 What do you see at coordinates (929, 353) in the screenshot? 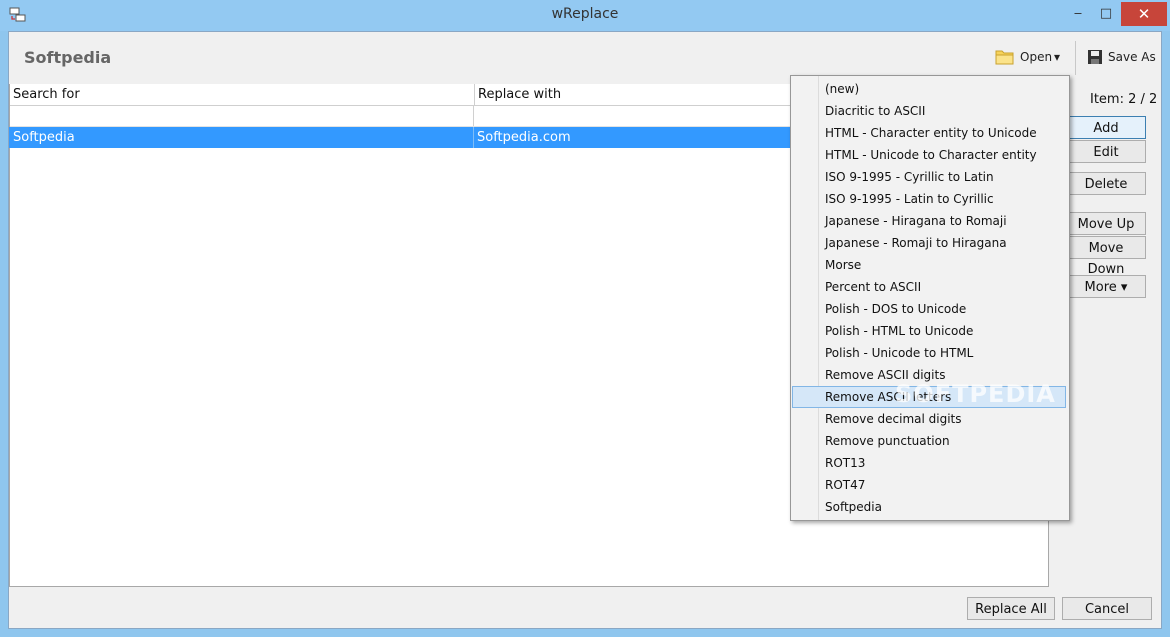
I see `menu-item: Polish - Unicode to HTML` at bounding box center [929, 353].